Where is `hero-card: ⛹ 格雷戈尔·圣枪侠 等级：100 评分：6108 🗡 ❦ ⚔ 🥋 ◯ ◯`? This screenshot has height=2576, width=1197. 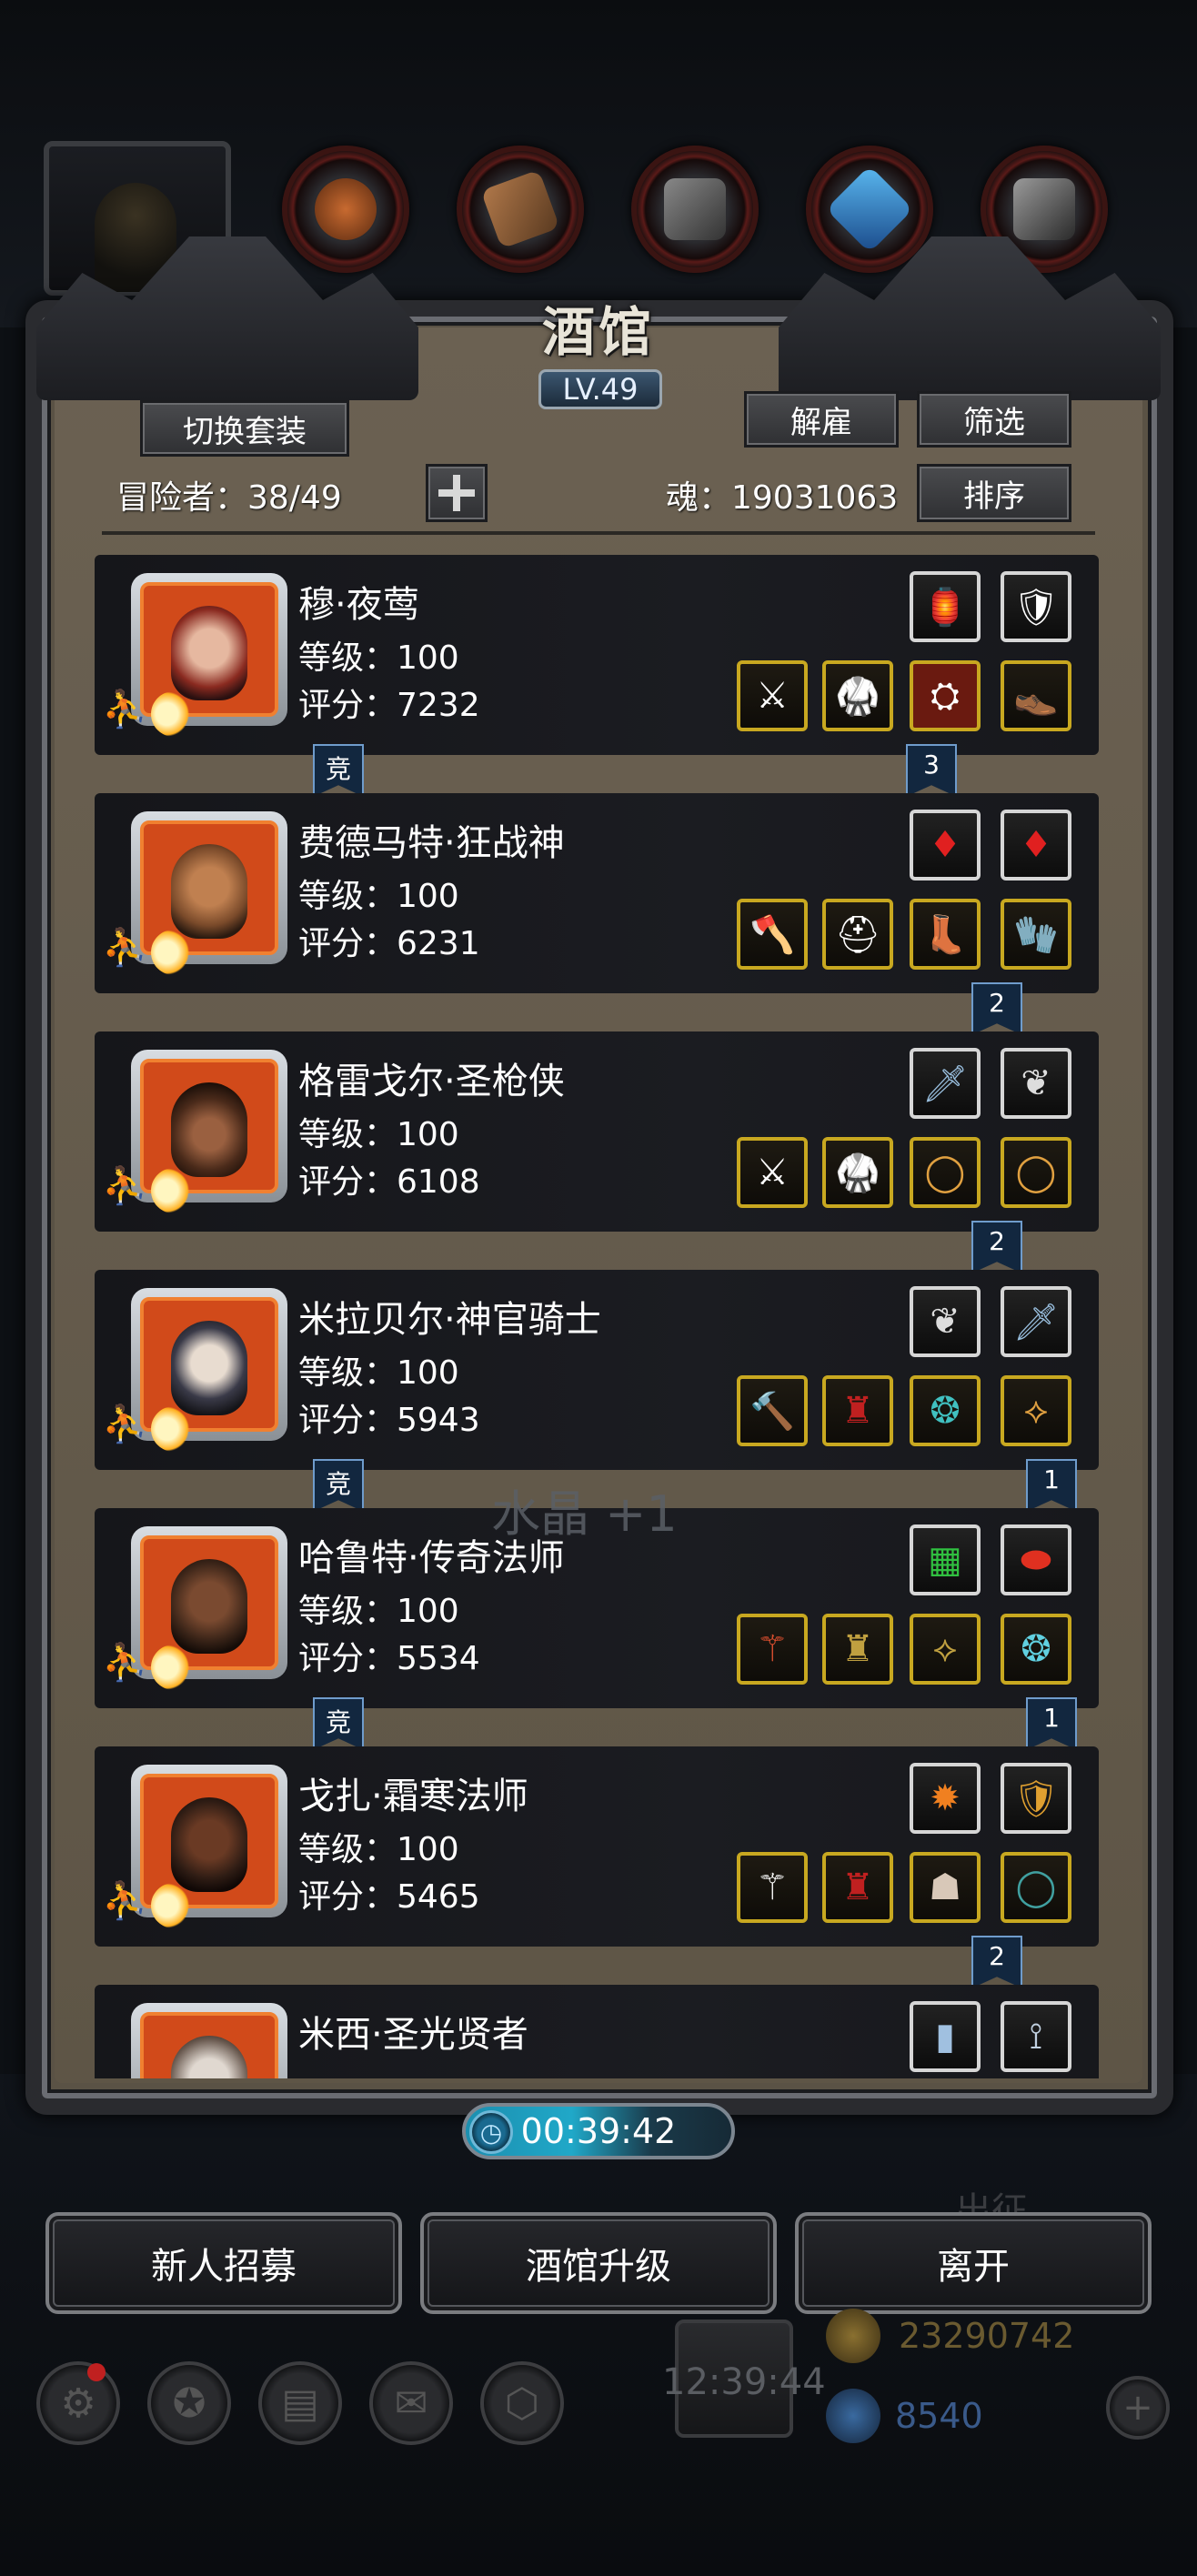 hero-card: ⛹ 格雷戈尔·圣枪侠 等级：100 评分：6108 🗡 ❦ ⚔ 🥋 ◯ ◯ is located at coordinates (597, 1131).